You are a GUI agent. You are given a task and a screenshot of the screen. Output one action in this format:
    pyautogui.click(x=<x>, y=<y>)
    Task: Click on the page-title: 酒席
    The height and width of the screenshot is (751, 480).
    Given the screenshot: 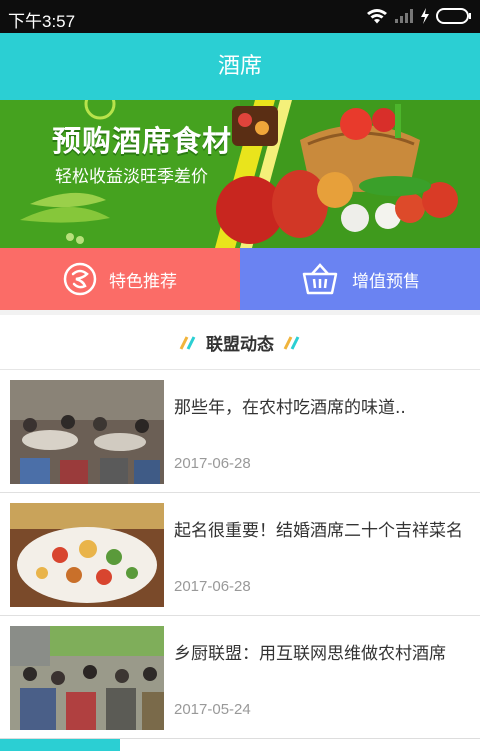 What is the action you would take?
    pyautogui.click(x=239, y=66)
    